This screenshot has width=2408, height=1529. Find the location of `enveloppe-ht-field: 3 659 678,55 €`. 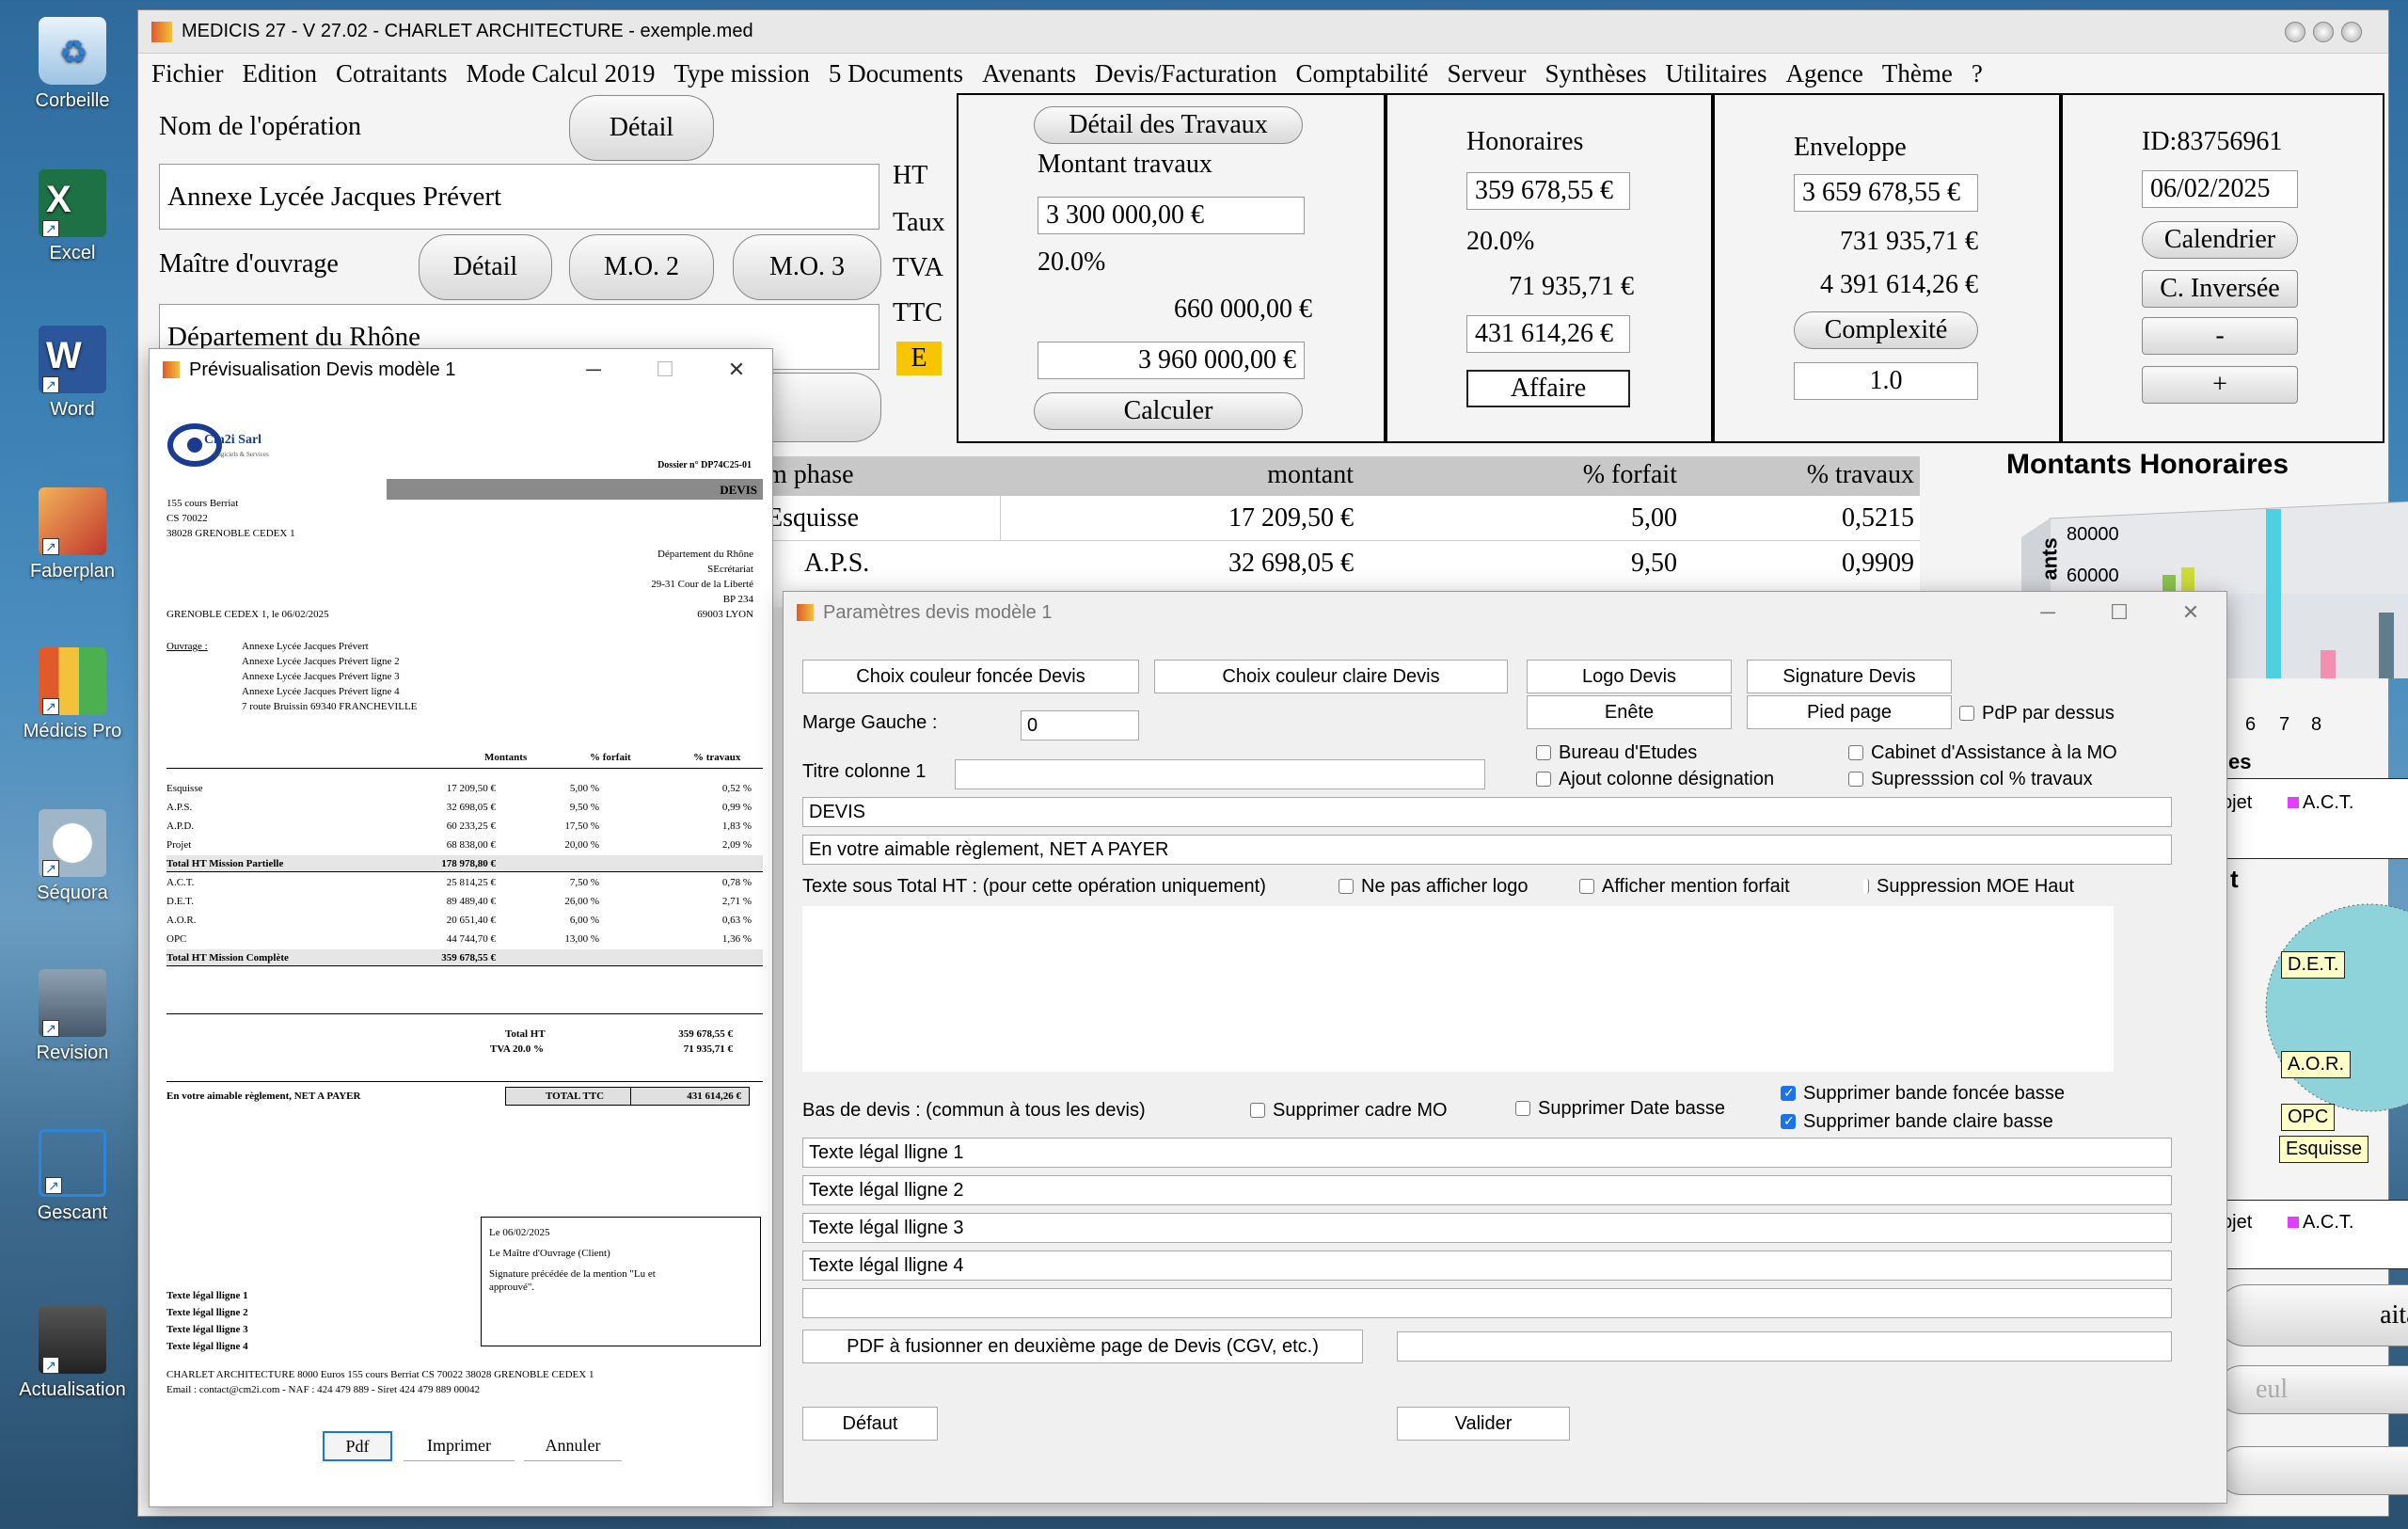

enveloppe-ht-field: 3 659 678,55 € is located at coordinates (1886, 193).